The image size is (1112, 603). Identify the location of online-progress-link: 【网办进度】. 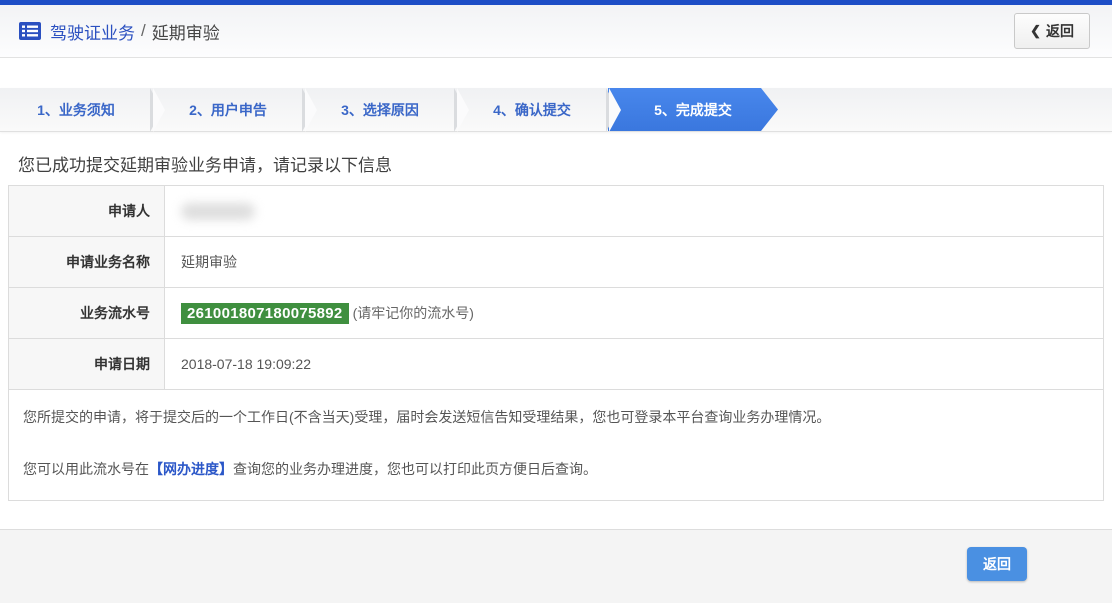
(191, 469).